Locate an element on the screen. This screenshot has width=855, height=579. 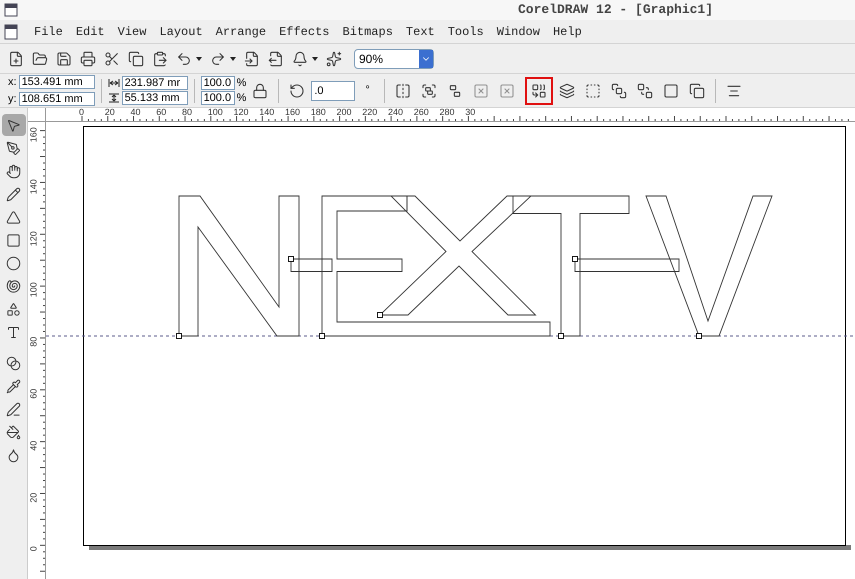
pointer-icon is located at coordinates (13, 125).